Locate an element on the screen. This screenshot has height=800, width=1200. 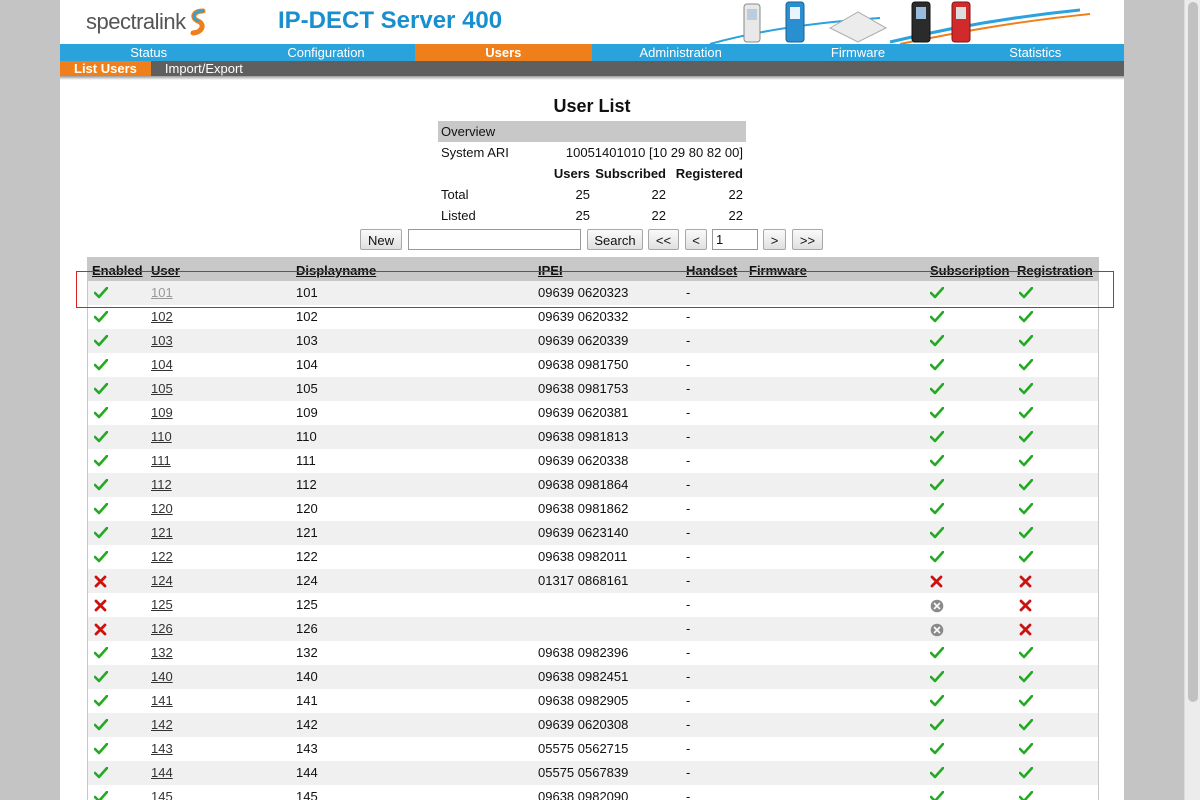
header-handset: Handset is located at coordinates (711, 270).